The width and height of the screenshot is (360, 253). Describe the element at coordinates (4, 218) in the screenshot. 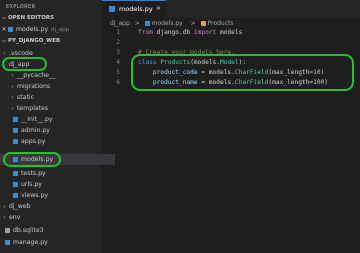

I see `chevron-right-icon: ›` at that location.